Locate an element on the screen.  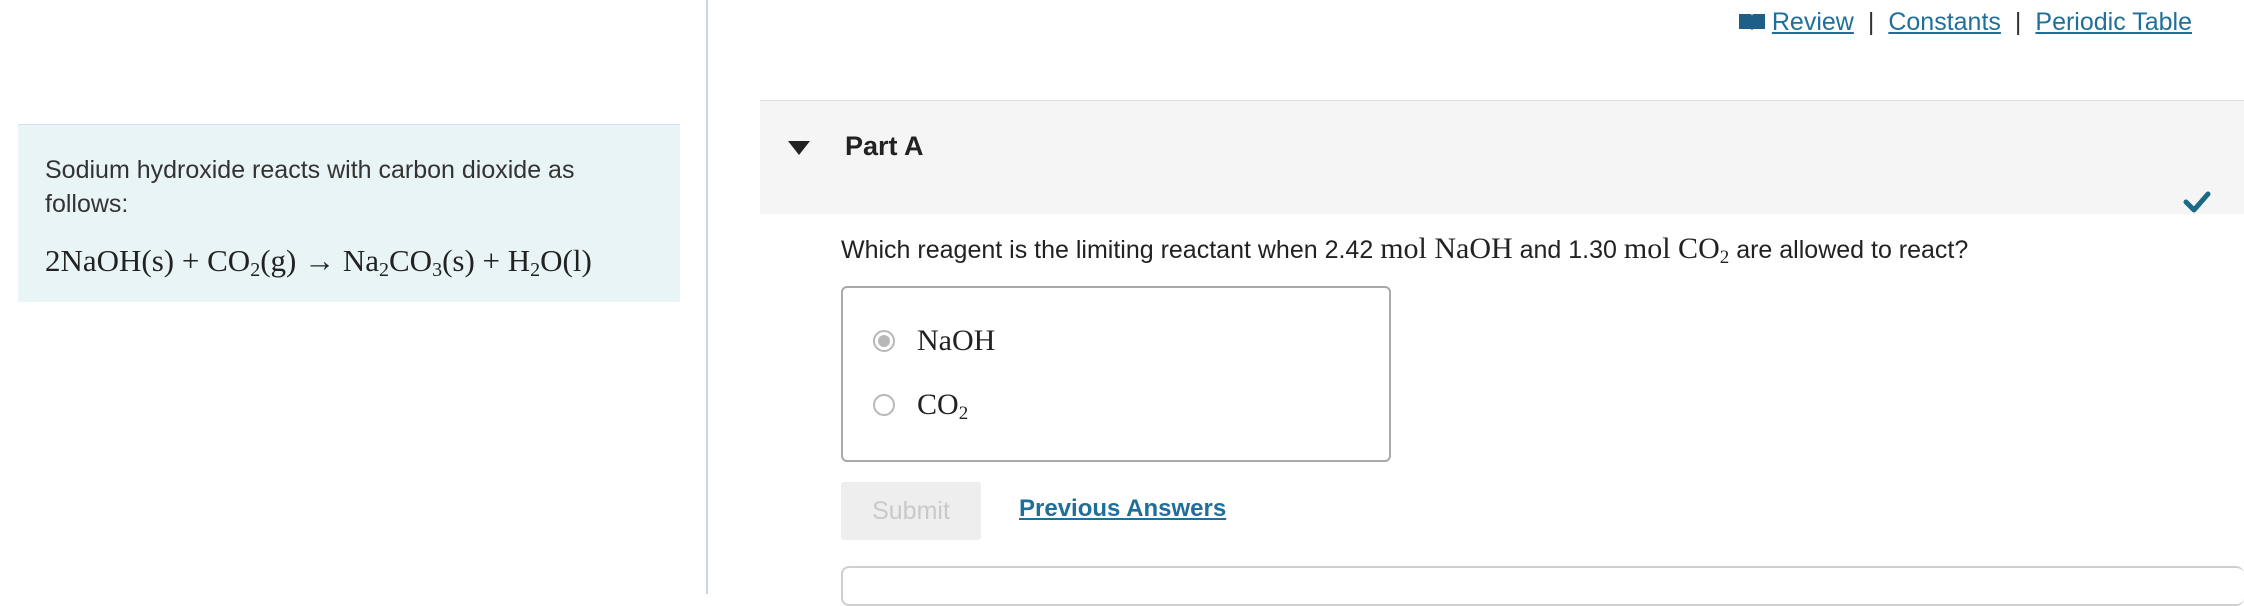
previous-answers-link: Previous Answers is located at coordinates (1122, 509).